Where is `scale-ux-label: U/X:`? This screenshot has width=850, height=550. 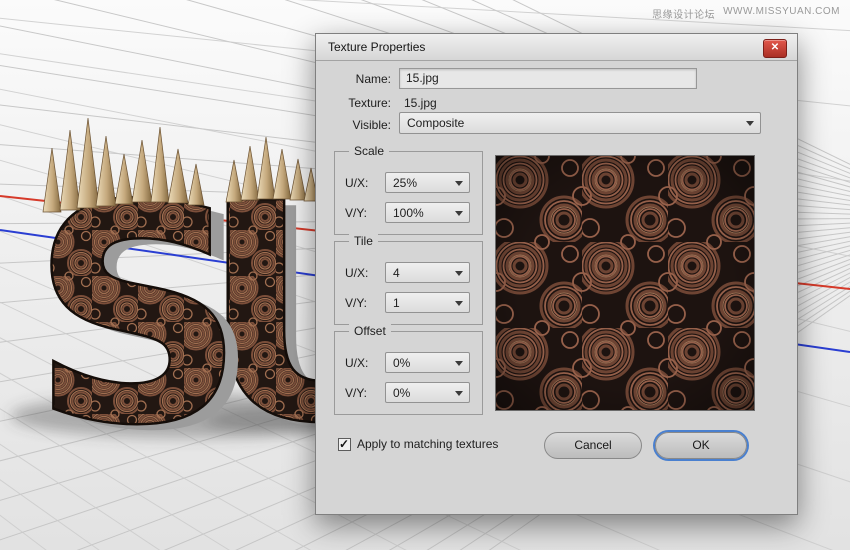 scale-ux-label: U/X: is located at coordinates (357, 183).